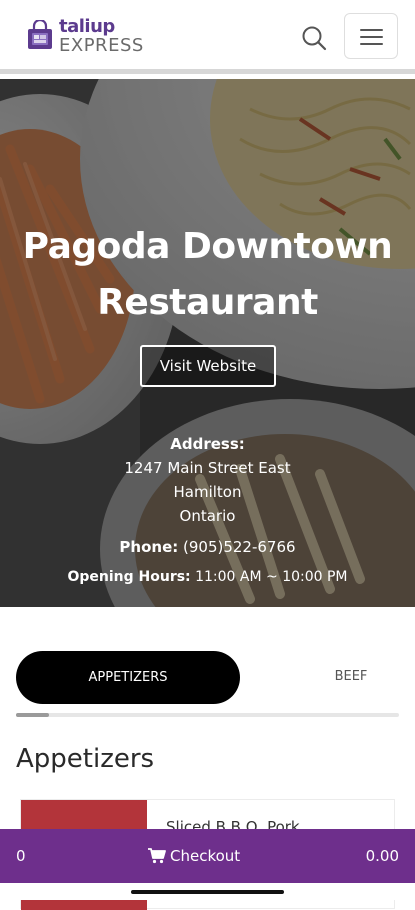 This screenshot has height=910, width=415. What do you see at coordinates (129, 577) in the screenshot?
I see `hours-label: Opening Hours:` at bounding box center [129, 577].